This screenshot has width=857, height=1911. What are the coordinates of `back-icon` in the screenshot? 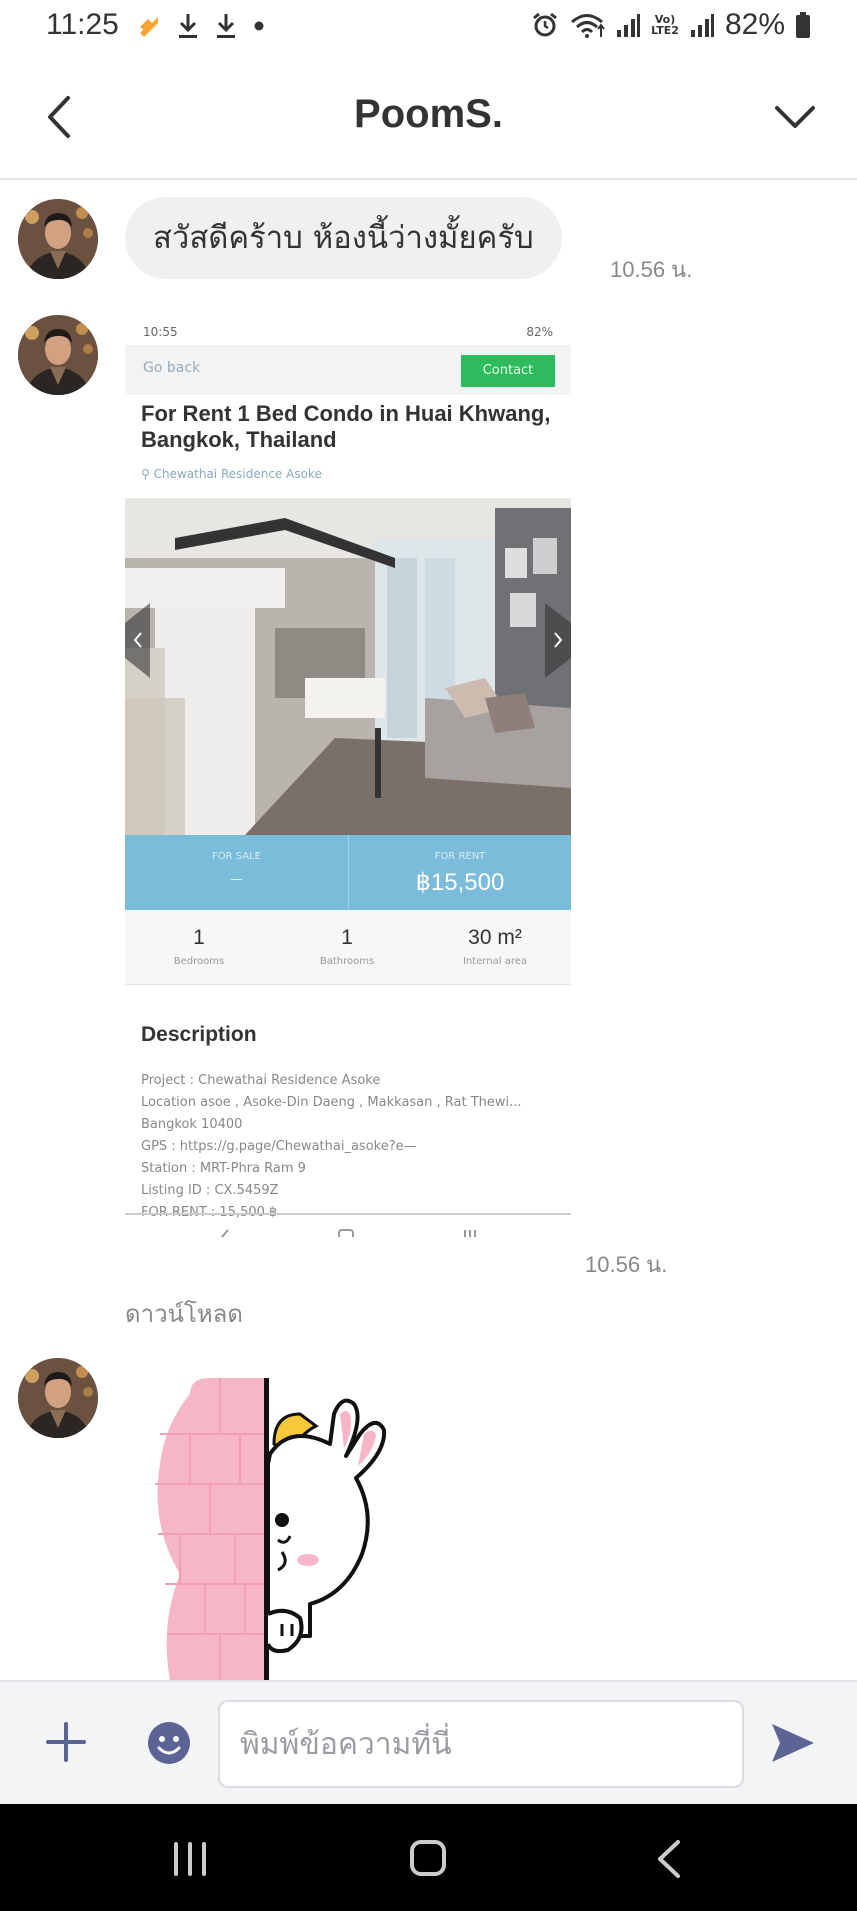 It's located at (670, 1859).